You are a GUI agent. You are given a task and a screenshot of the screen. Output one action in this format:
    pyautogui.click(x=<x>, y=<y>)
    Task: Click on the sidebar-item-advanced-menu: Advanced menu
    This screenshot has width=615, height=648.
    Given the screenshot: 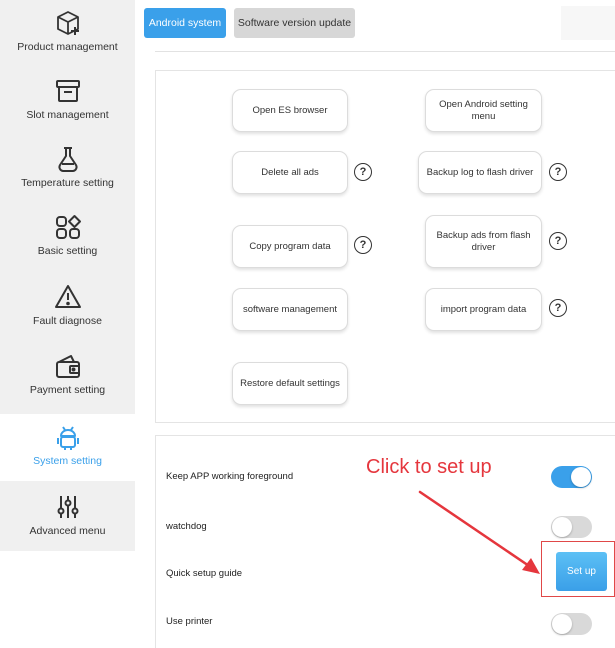 What is the action you would take?
    pyautogui.click(x=67, y=517)
    